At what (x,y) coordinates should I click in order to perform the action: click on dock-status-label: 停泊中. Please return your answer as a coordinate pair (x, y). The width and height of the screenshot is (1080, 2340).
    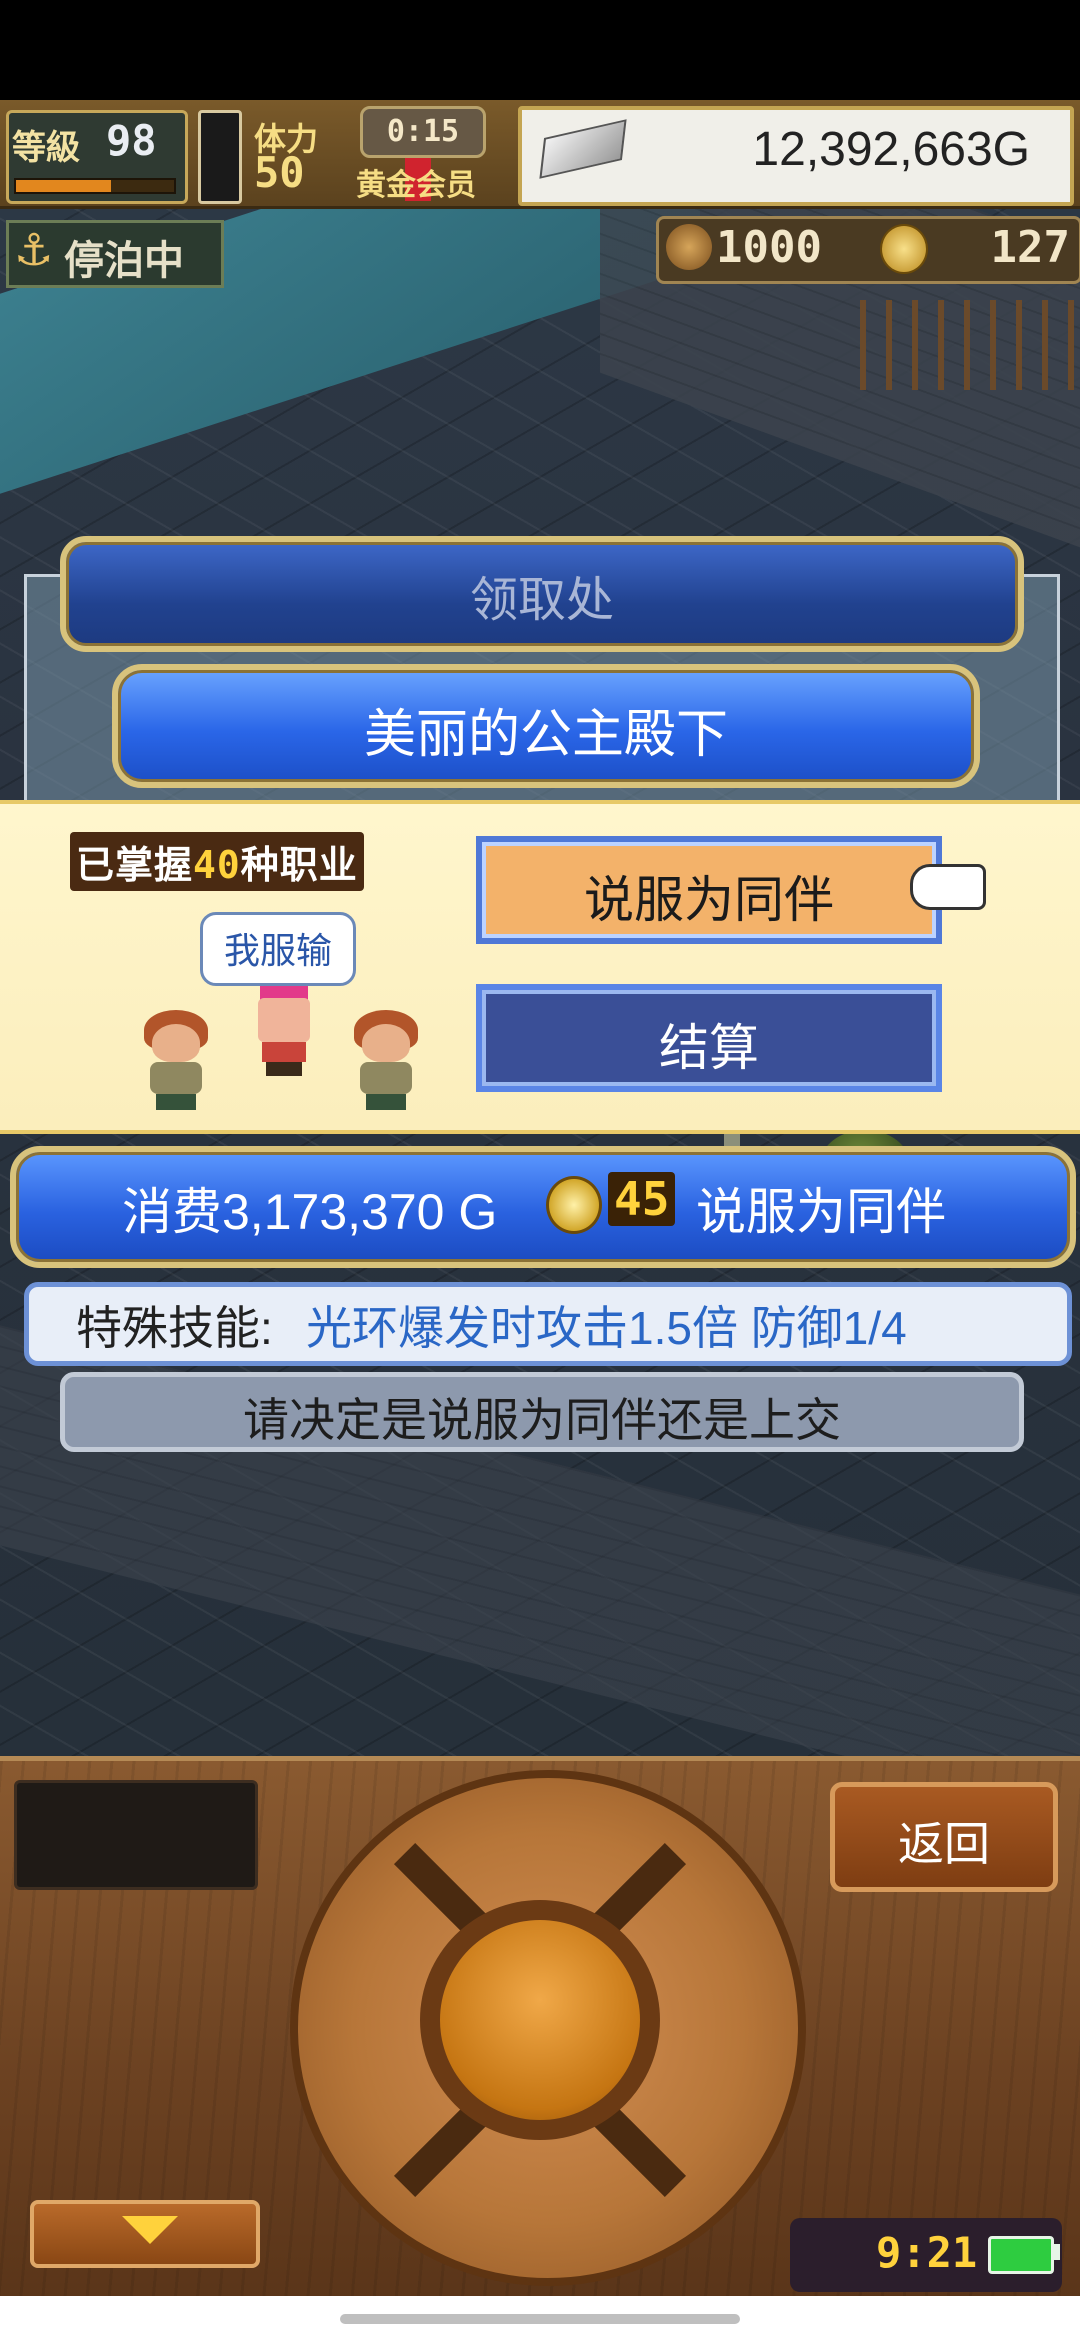
    Looking at the image, I should click on (124, 261).